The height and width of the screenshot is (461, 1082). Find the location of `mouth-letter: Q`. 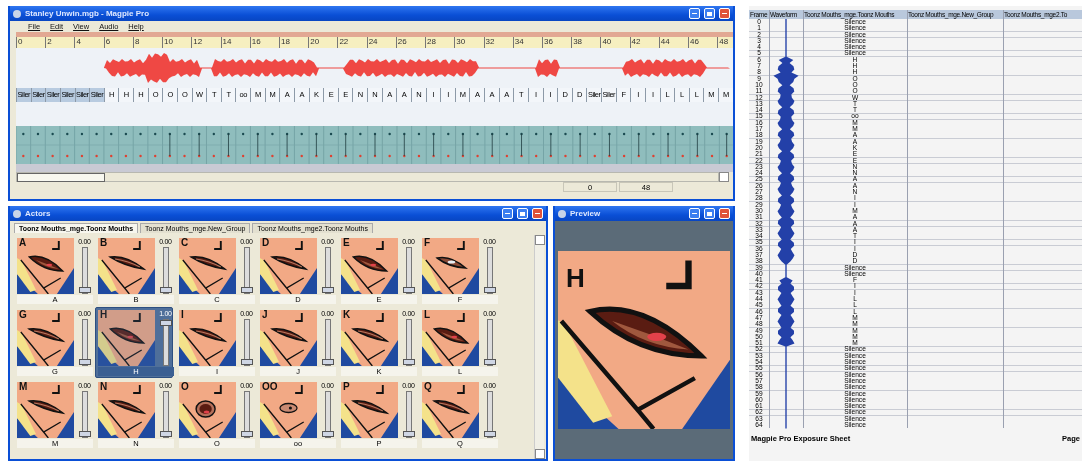

mouth-letter: Q is located at coordinates (428, 387).